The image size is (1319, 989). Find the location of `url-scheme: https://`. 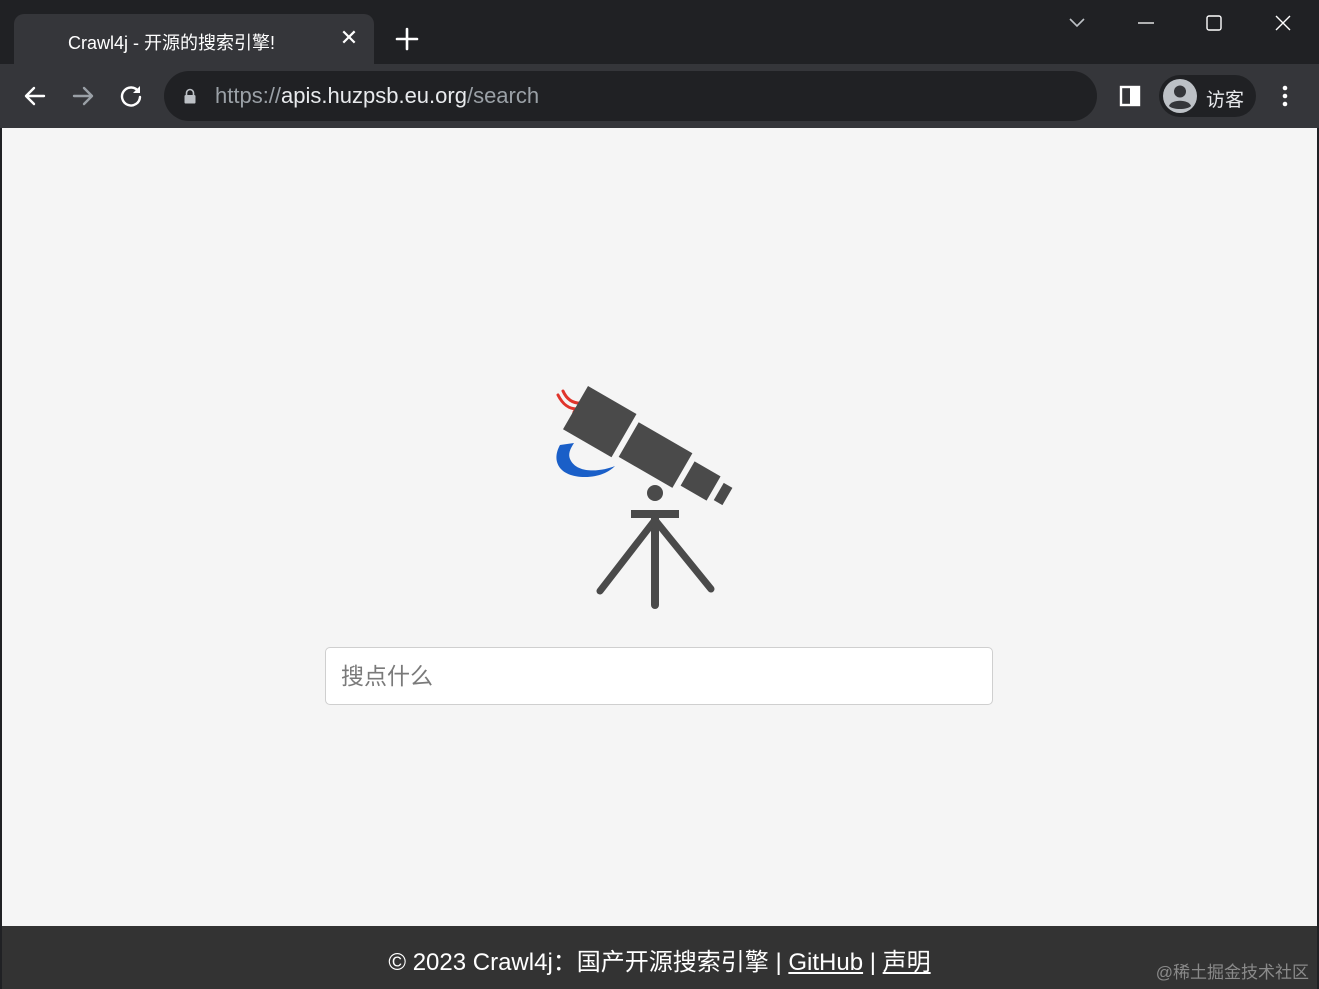

url-scheme: https:// is located at coordinates (248, 95).